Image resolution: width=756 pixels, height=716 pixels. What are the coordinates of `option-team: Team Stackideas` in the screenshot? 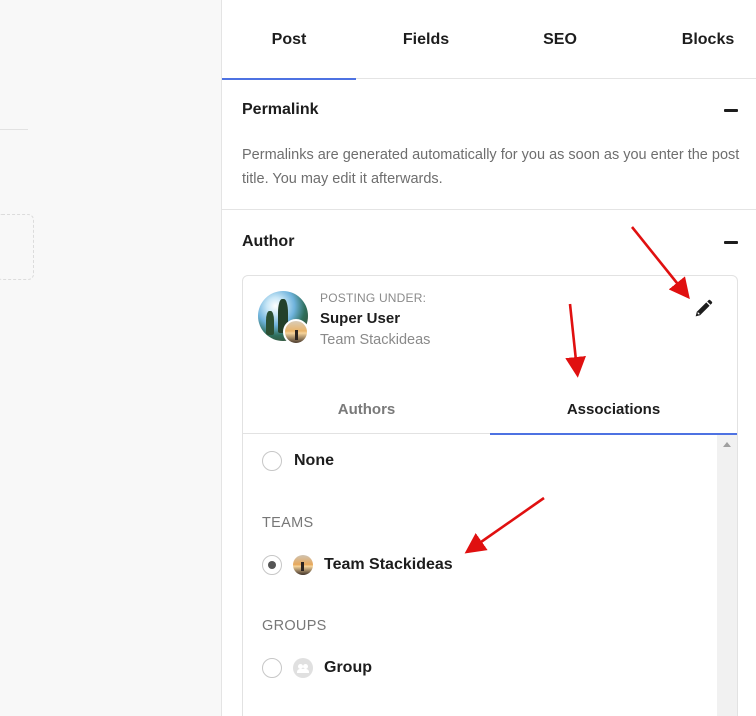 It's located at (357, 565).